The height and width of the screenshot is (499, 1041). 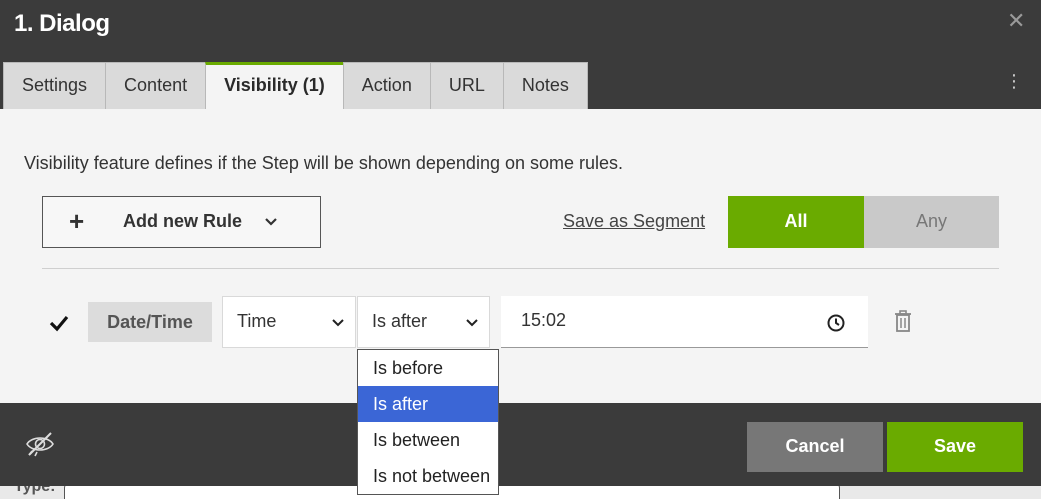 I want to click on rule-operator-select: Is after, so click(x=423, y=322).